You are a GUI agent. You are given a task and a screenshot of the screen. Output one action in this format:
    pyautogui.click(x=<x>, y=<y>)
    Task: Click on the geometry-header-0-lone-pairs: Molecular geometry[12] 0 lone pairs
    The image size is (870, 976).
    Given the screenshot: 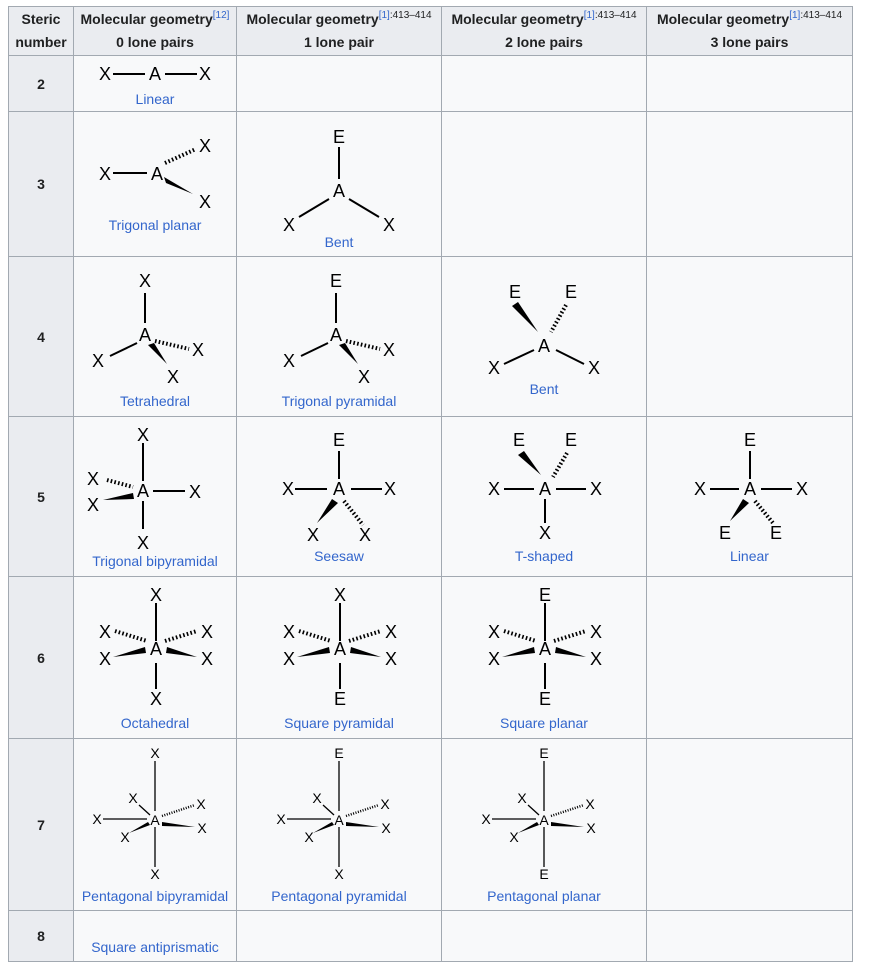 What is the action you would take?
    pyautogui.click(x=155, y=31)
    